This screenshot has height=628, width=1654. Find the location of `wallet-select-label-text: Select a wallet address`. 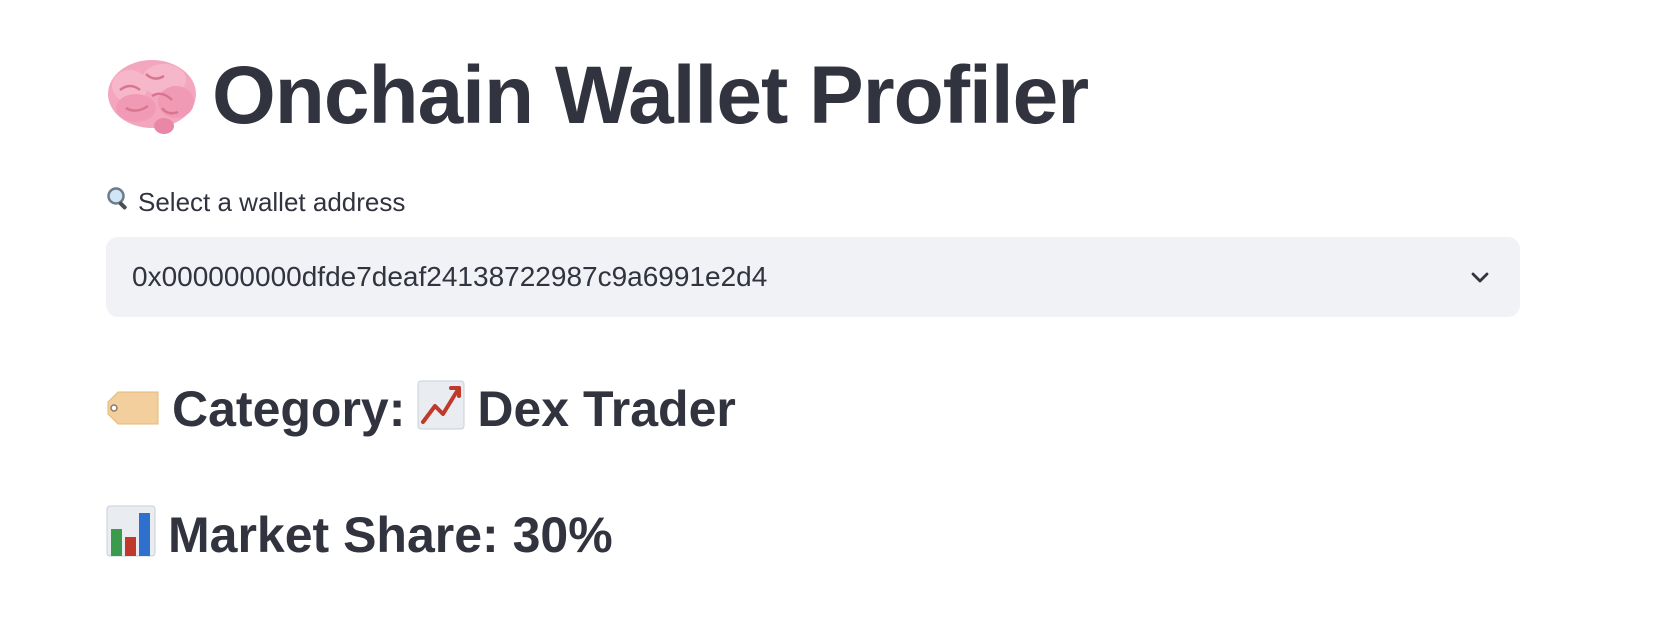

wallet-select-label-text: Select a wallet address is located at coordinates (272, 202).